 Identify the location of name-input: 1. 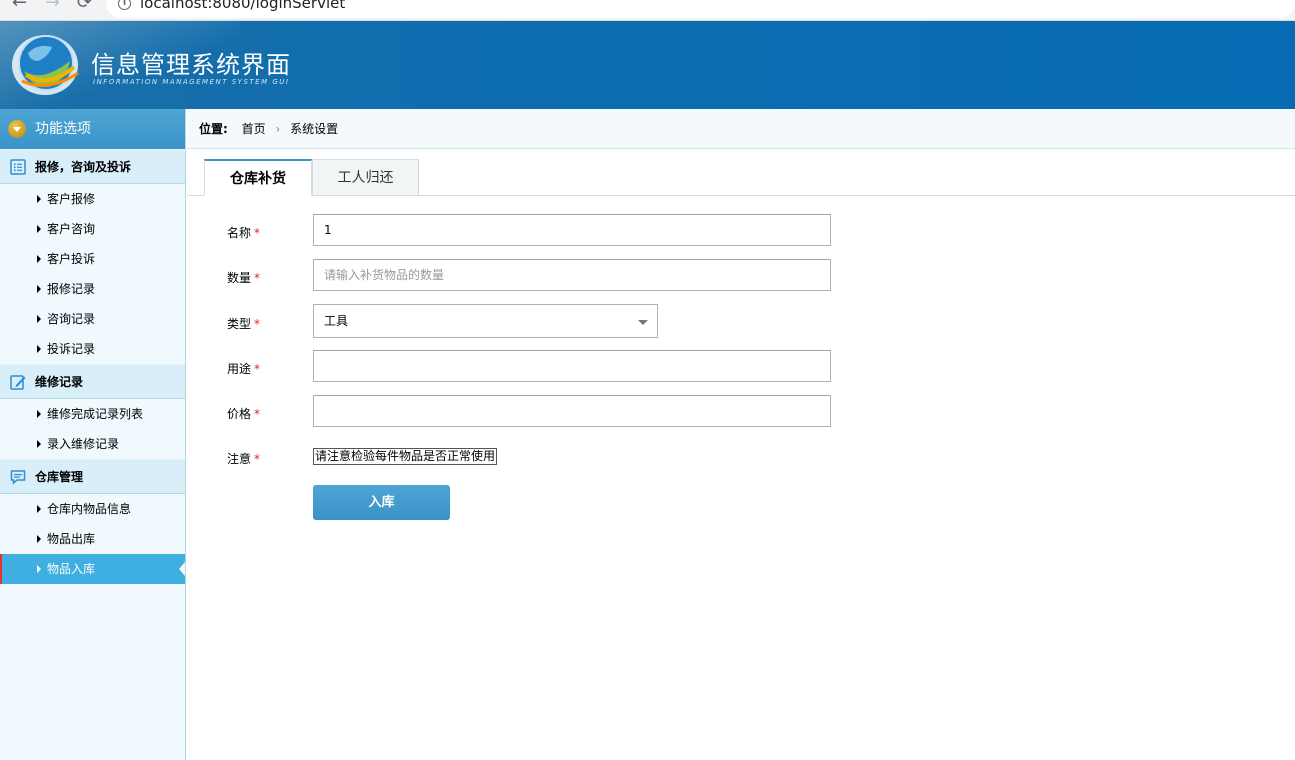
(572, 230).